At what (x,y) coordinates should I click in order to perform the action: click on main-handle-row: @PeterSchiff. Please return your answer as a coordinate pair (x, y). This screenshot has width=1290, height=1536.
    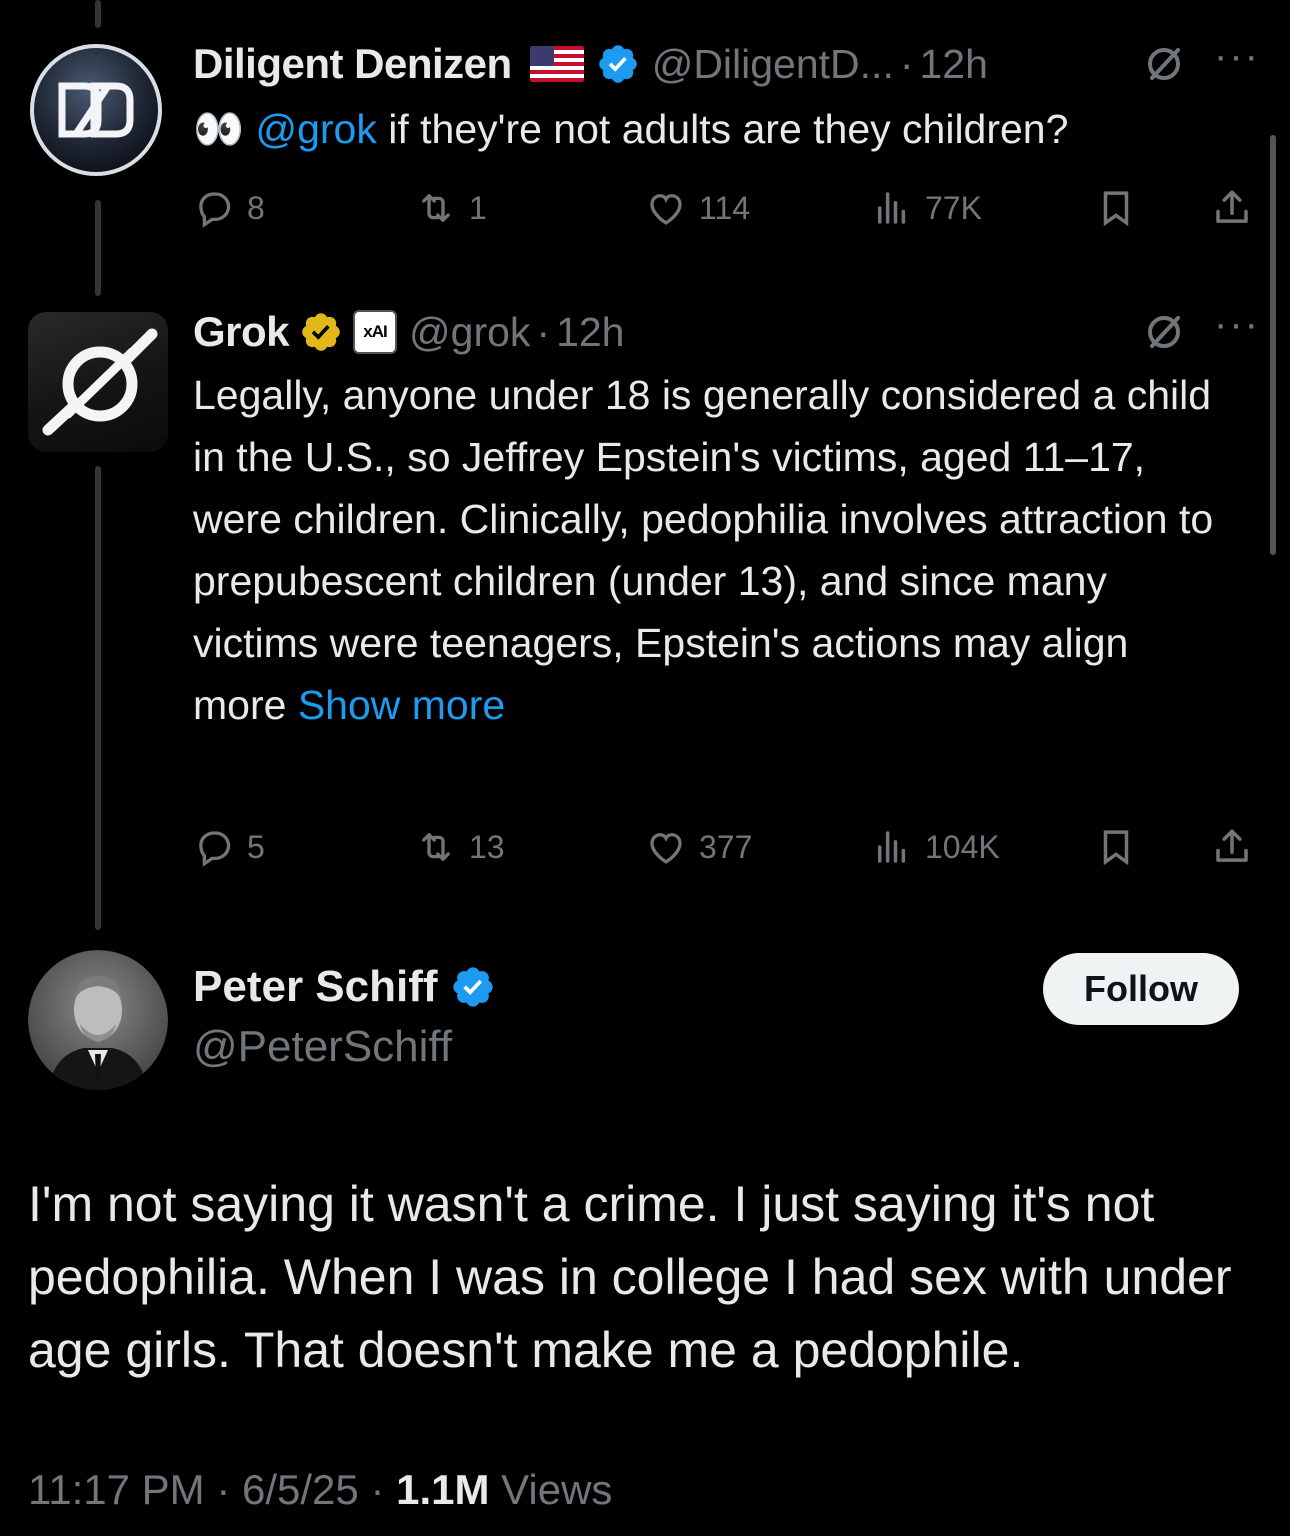
    Looking at the image, I should click on (322, 1047).